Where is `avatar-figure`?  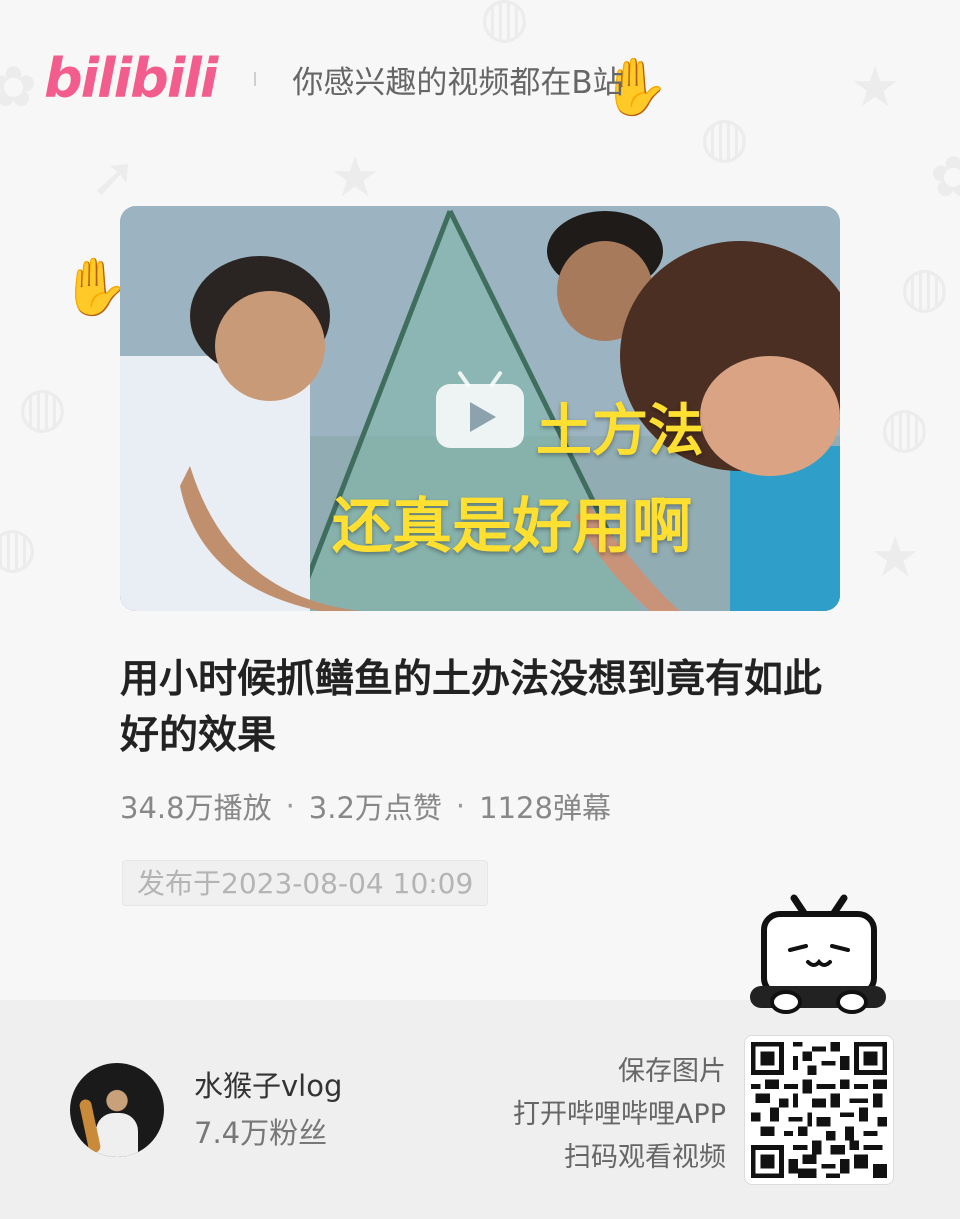
avatar-figure is located at coordinates (117, 1135).